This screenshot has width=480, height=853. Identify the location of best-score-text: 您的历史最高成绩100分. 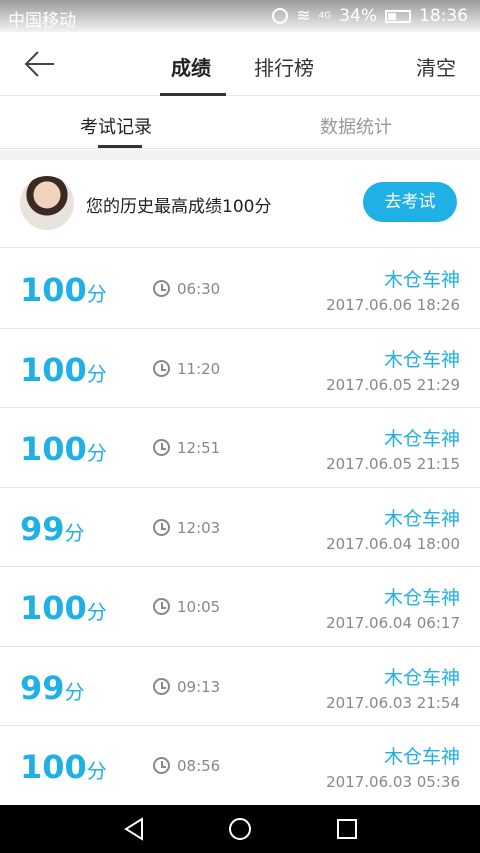
(179, 207).